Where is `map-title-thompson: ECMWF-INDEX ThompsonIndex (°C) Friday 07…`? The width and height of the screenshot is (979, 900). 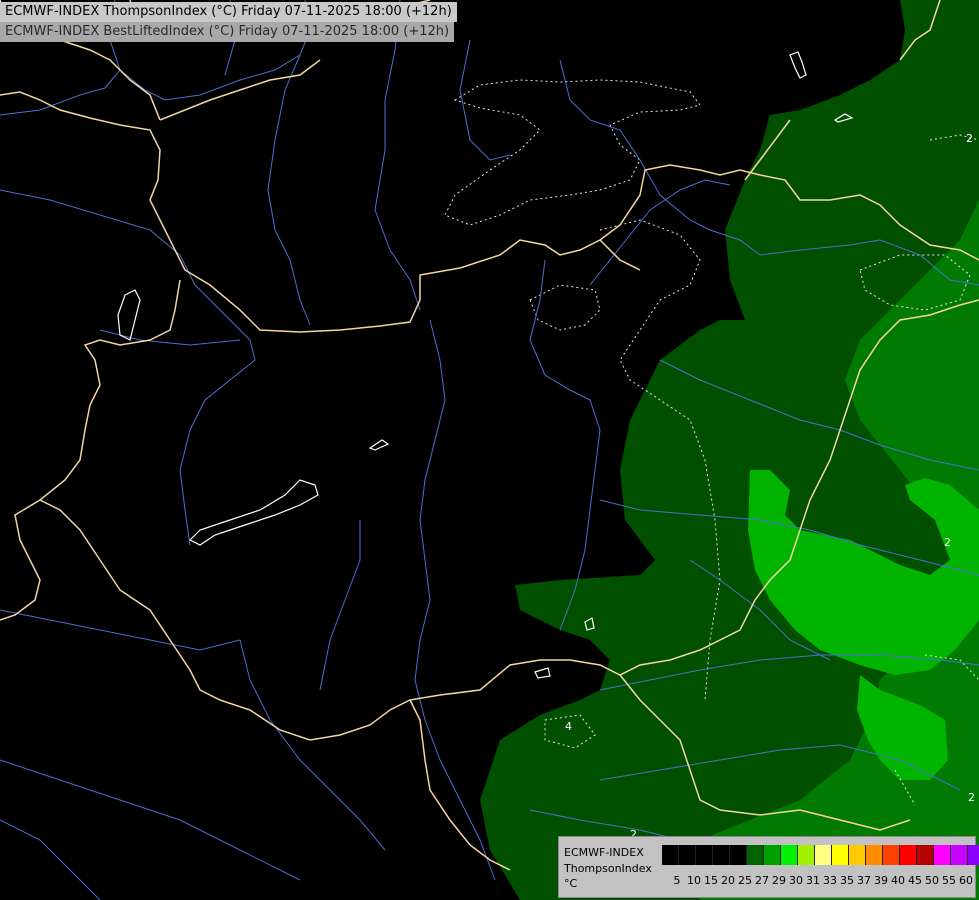 map-title-thompson: ECMWF-INDEX ThompsonIndex (°C) Friday 07… is located at coordinates (228, 12).